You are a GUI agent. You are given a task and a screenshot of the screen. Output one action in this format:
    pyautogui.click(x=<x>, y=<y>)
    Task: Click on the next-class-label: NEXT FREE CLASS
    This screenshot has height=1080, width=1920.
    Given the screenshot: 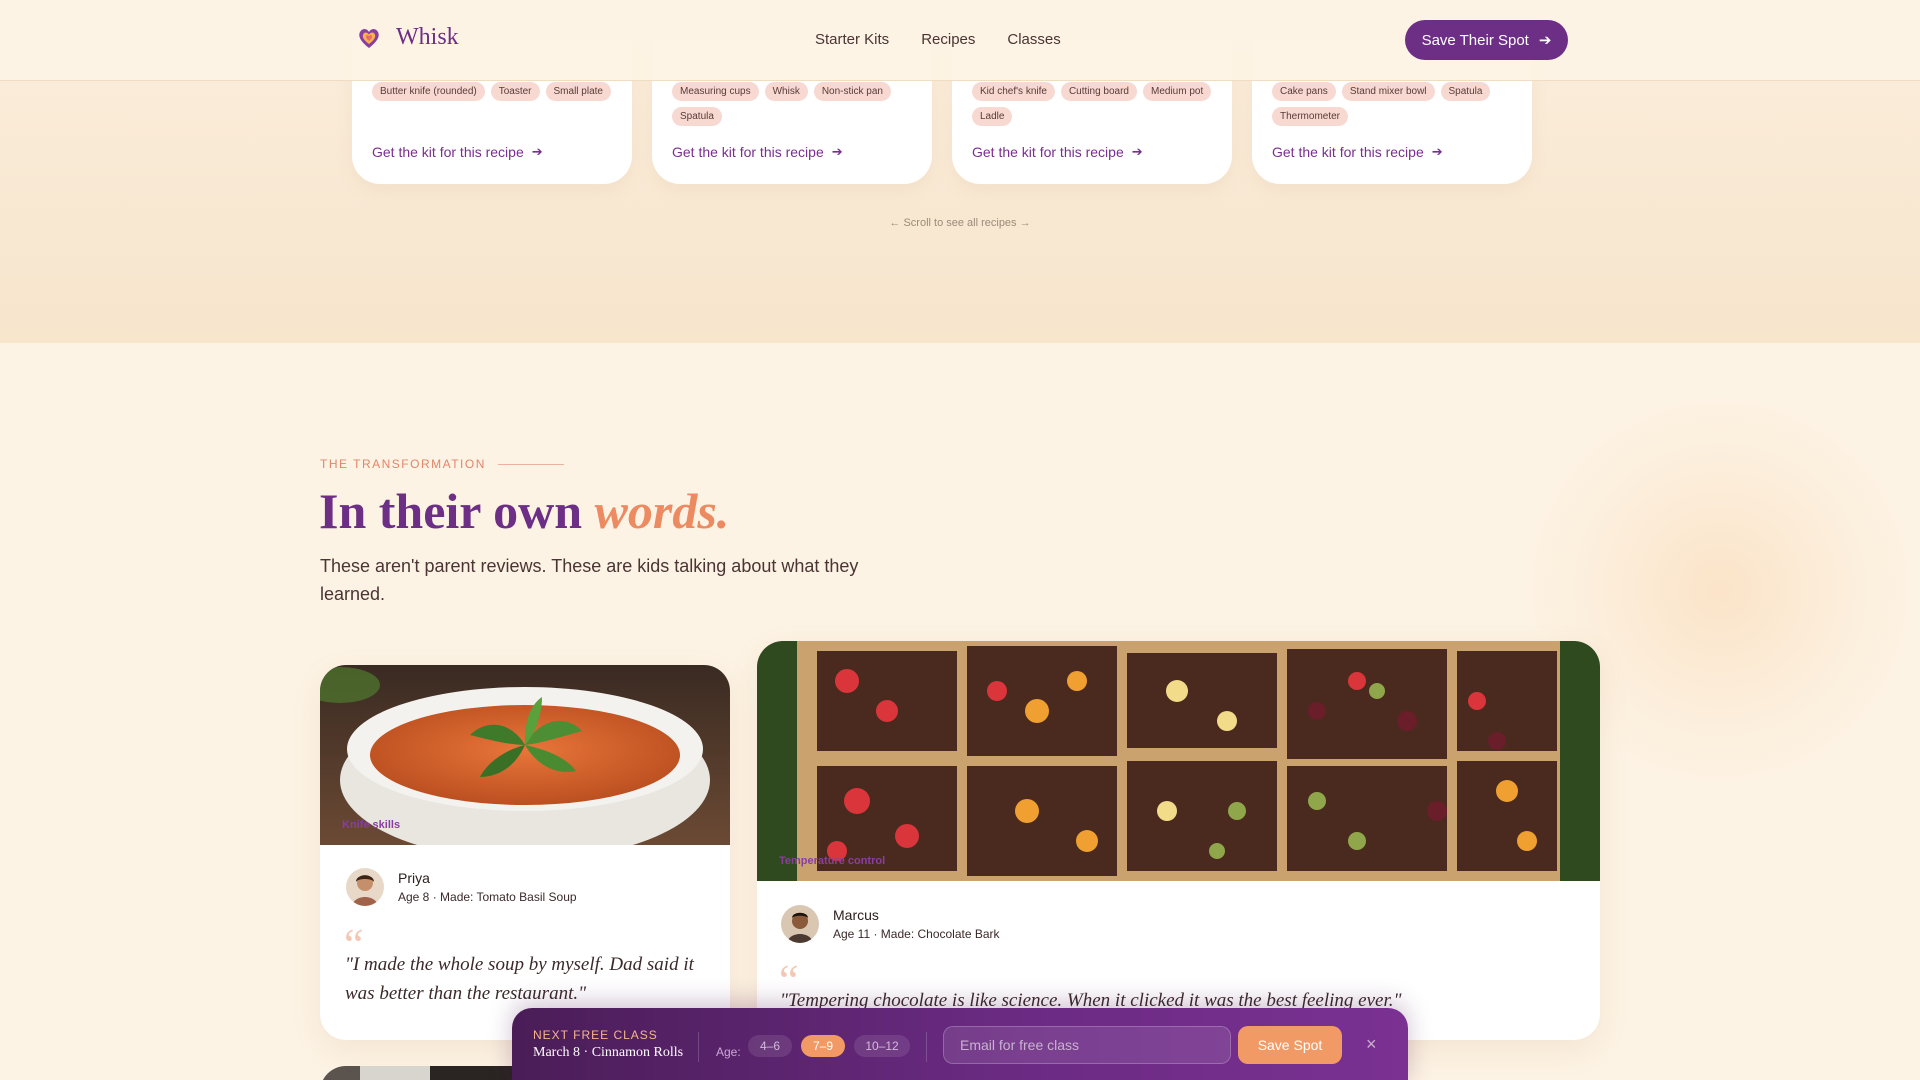 What is the action you would take?
    pyautogui.click(x=595, y=1035)
    